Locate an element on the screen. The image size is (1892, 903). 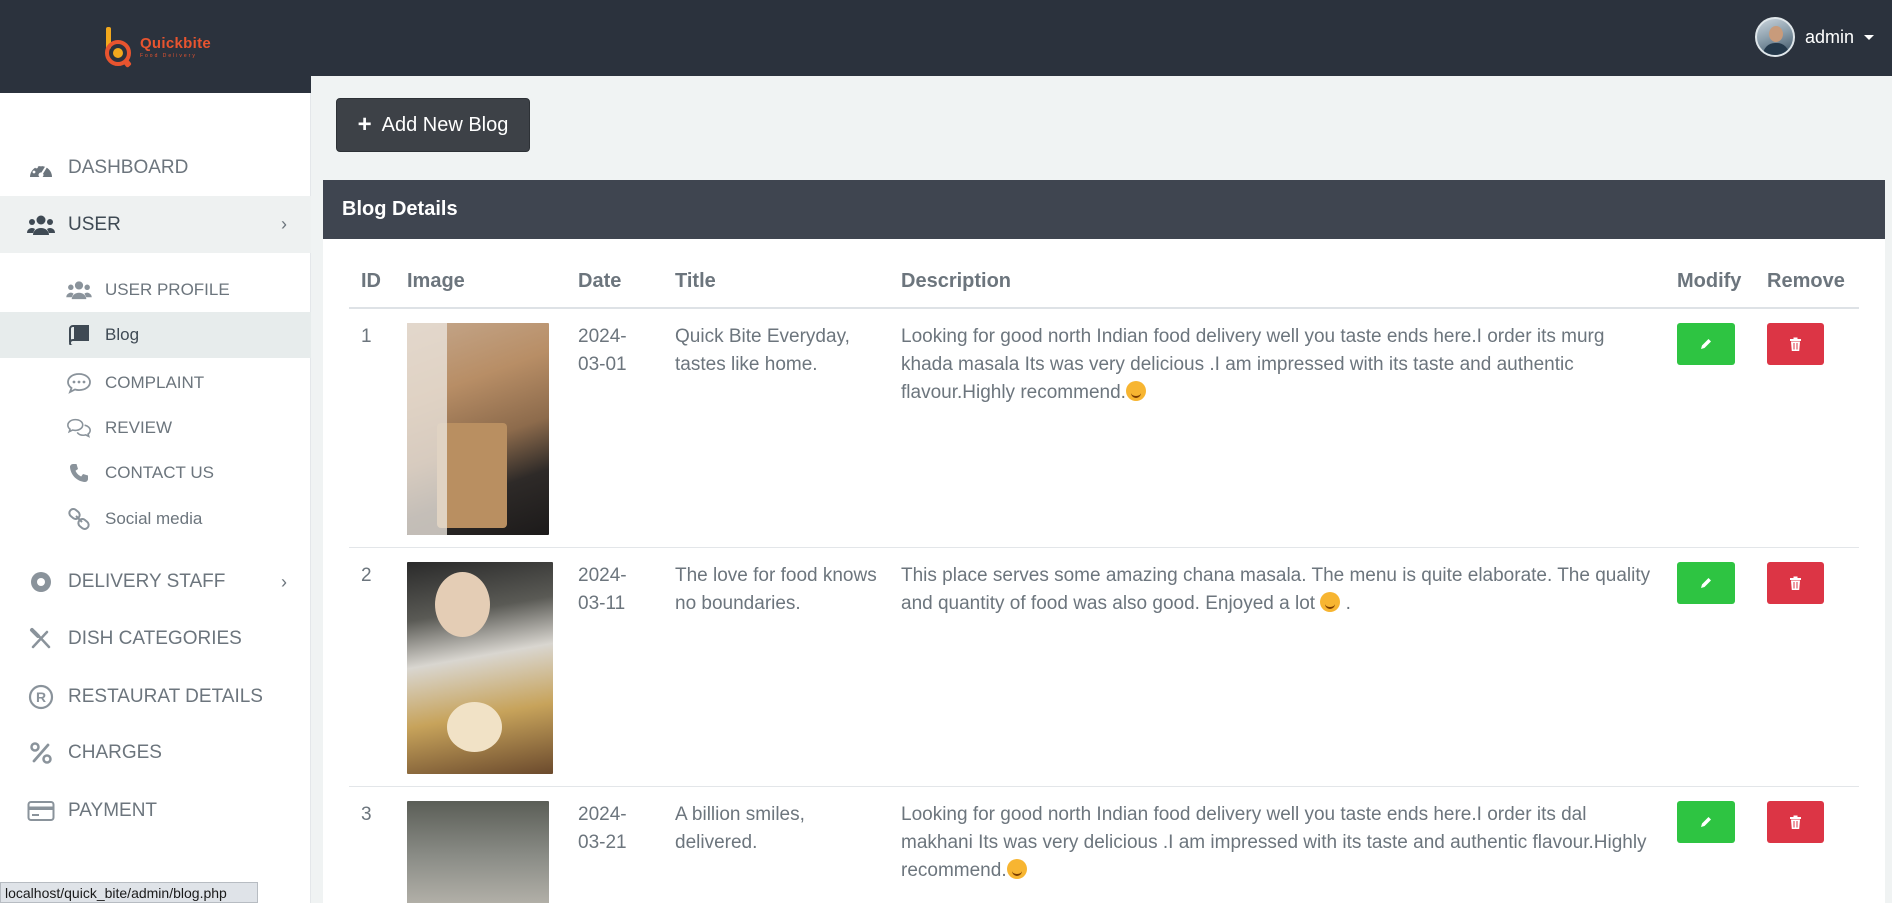
book-icon is located at coordinates (79, 335).